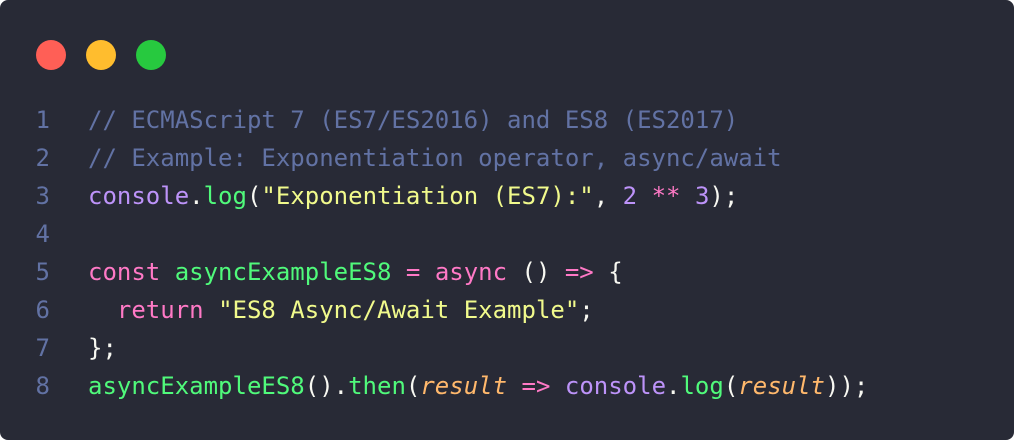 This screenshot has height=440, width=1014. Describe the element at coordinates (724, 196) in the screenshot. I see `code-token-plain: );` at that location.